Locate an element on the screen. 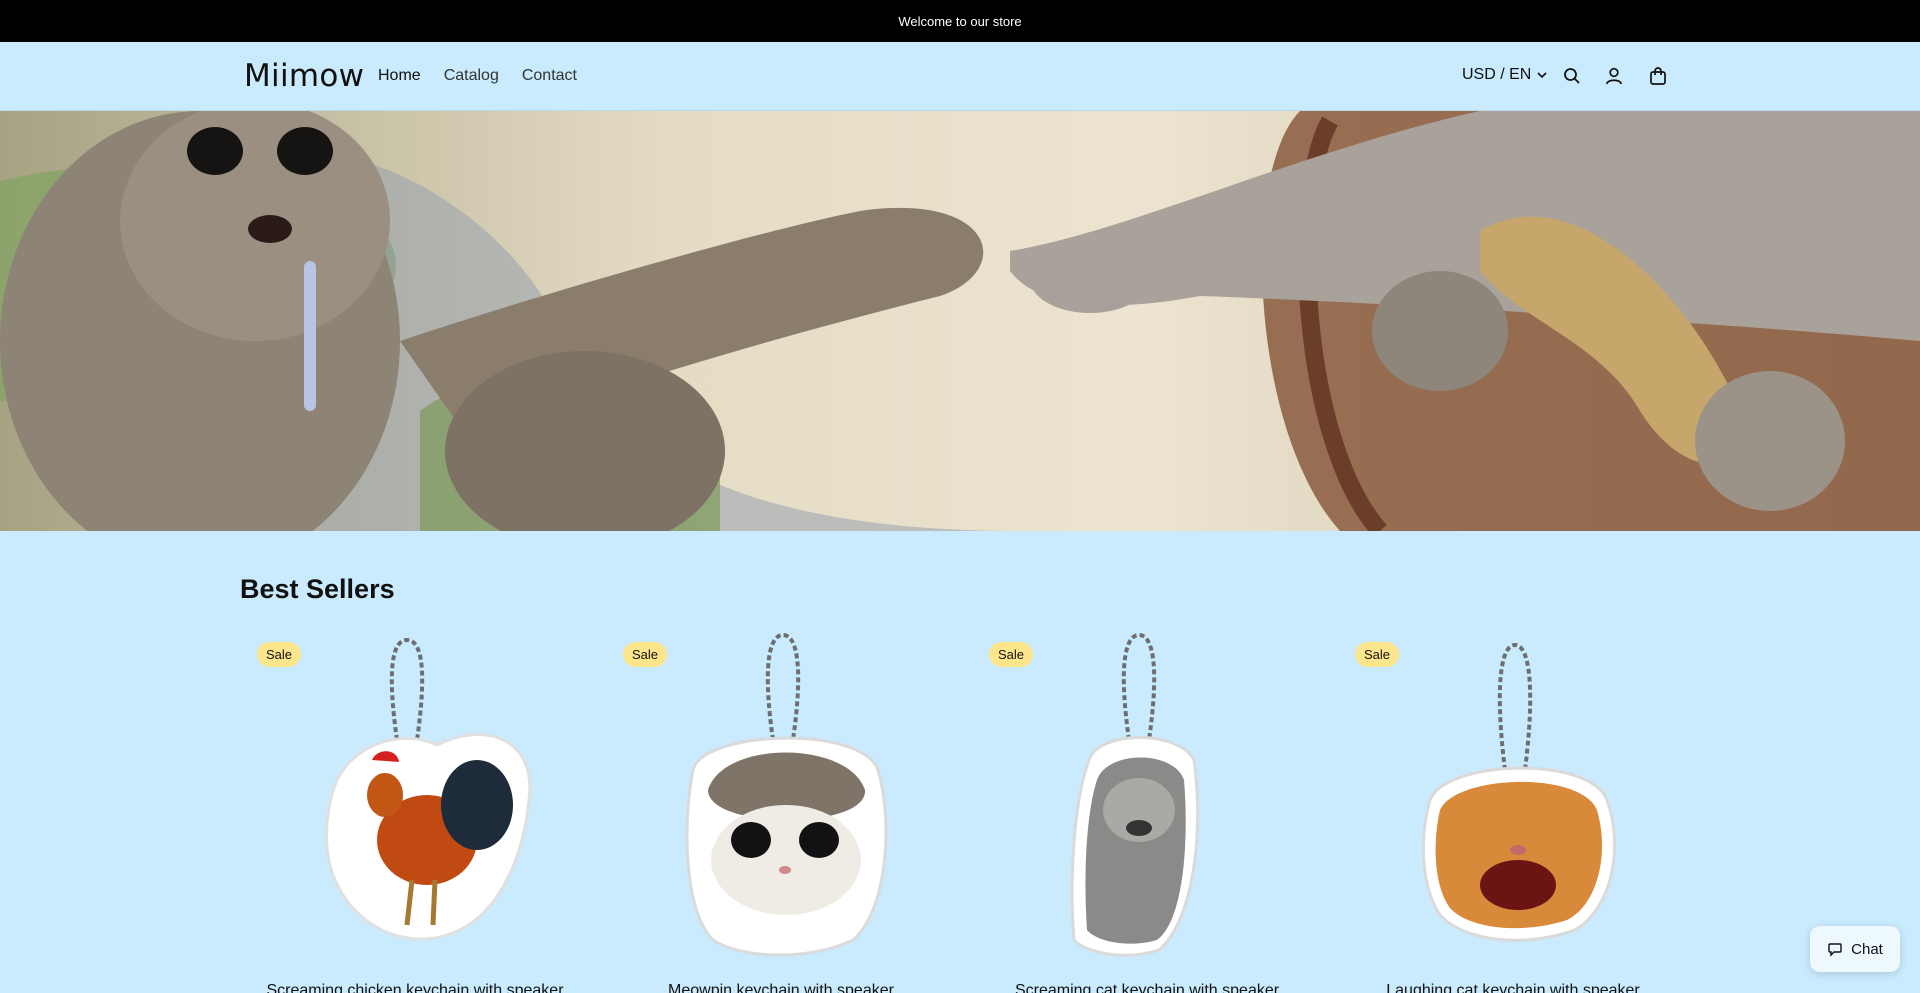 The width and height of the screenshot is (1920, 993). product-title: Laughing cat keychain with speaker is located at coordinates (1513, 987).